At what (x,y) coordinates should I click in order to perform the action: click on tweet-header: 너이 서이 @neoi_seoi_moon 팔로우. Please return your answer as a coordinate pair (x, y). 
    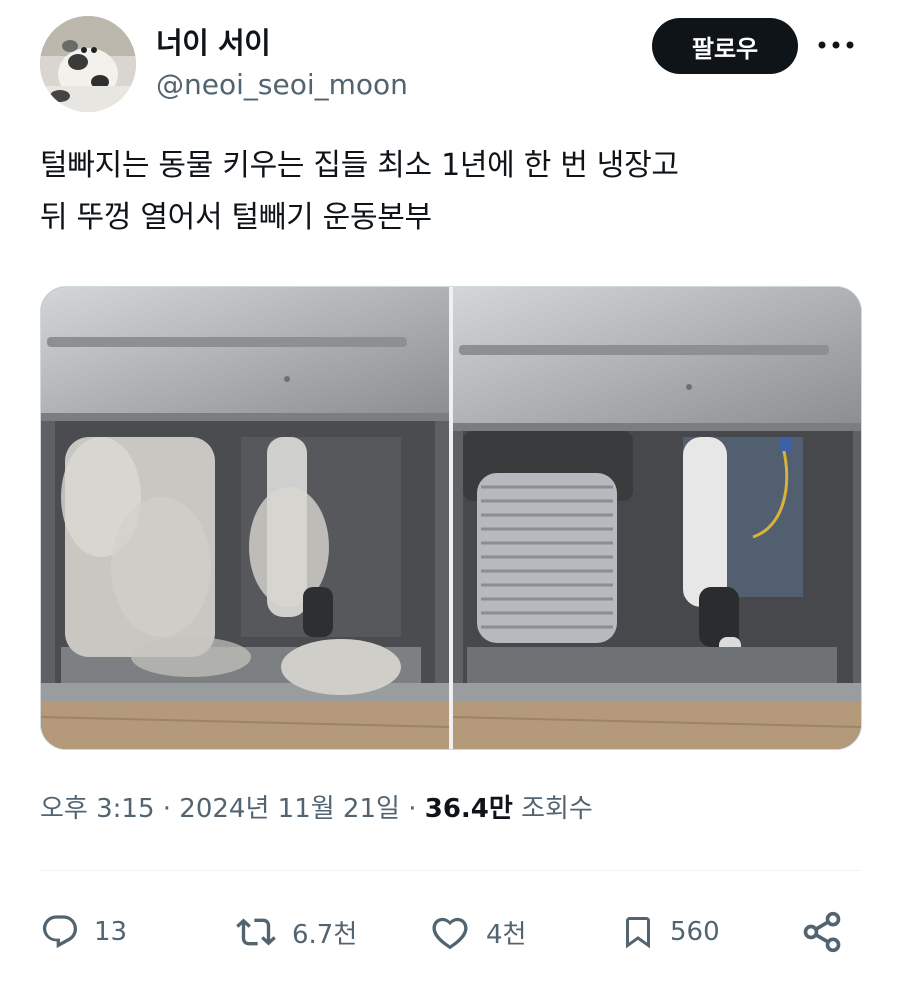
    Looking at the image, I should click on (450, 65).